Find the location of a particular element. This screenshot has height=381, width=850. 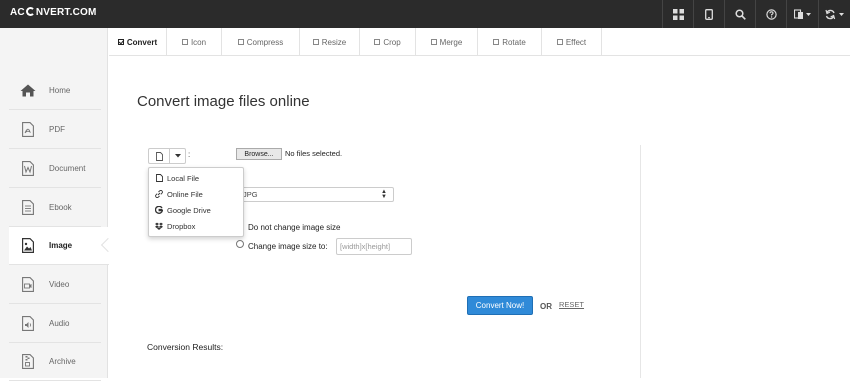

menu-item-local-file: Local File is located at coordinates (177, 178).